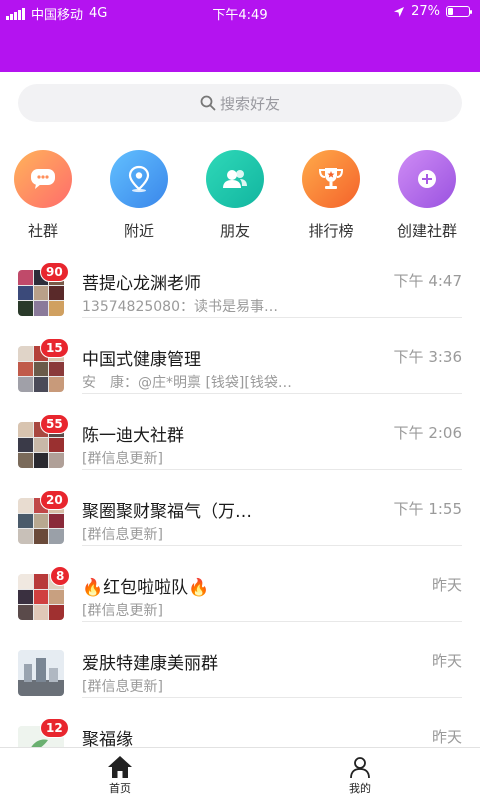 The image size is (480, 800). I want to click on people-icon, so click(235, 179).